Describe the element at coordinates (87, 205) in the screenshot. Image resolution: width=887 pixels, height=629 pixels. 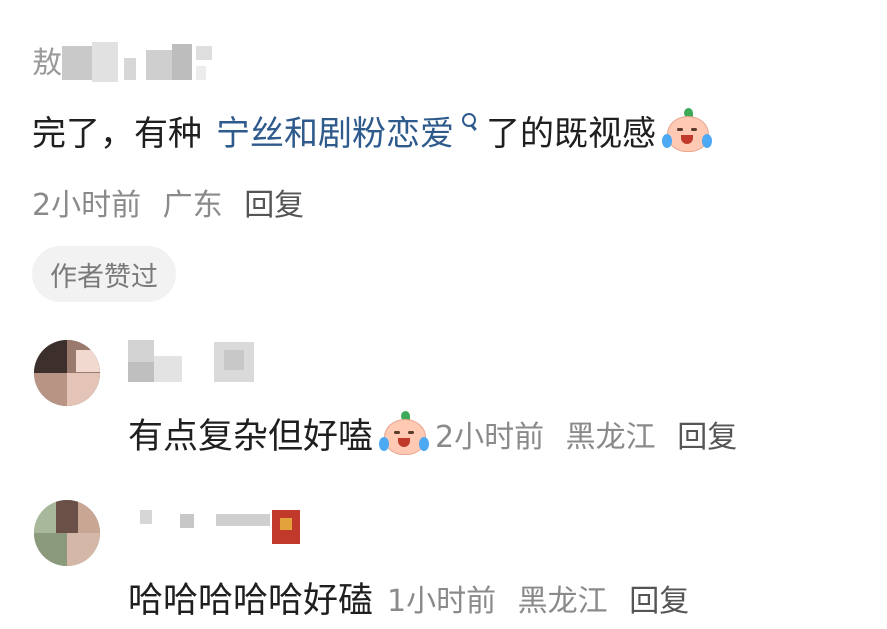
I see `comment-time: 2小时前` at that location.